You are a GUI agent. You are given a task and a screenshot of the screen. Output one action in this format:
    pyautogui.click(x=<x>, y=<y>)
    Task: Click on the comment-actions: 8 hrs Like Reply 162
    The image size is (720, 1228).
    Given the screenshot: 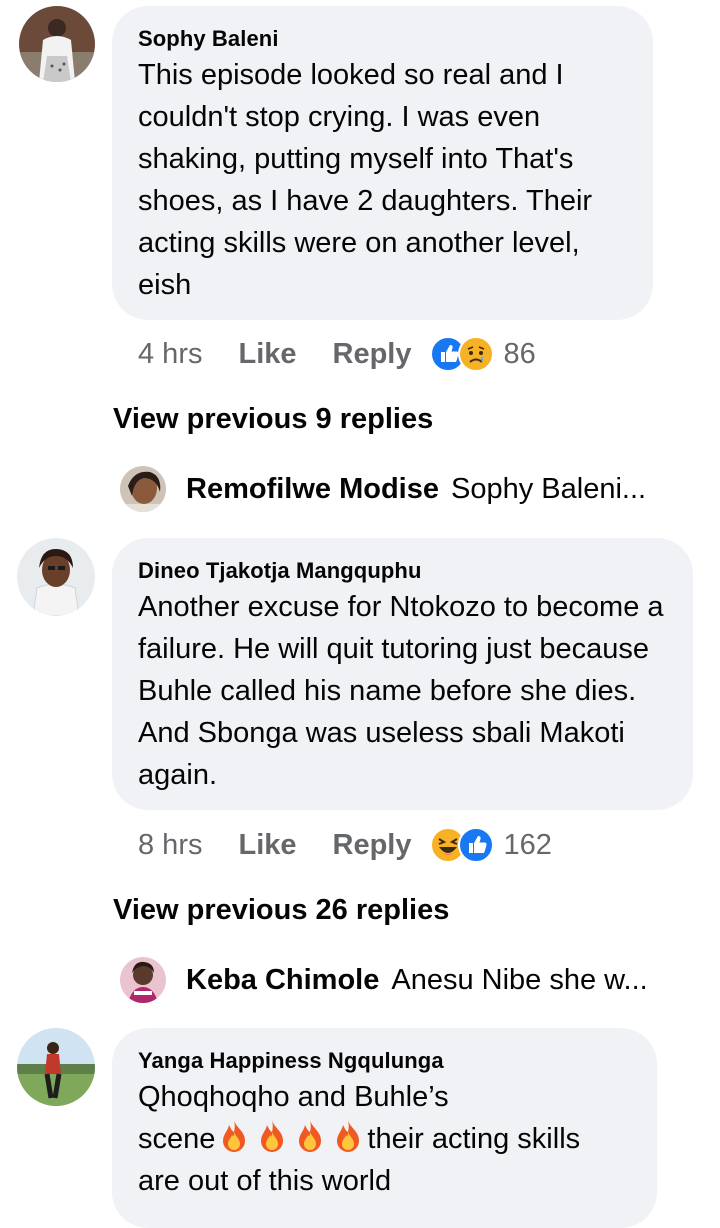 What is the action you would take?
    pyautogui.click(x=345, y=845)
    